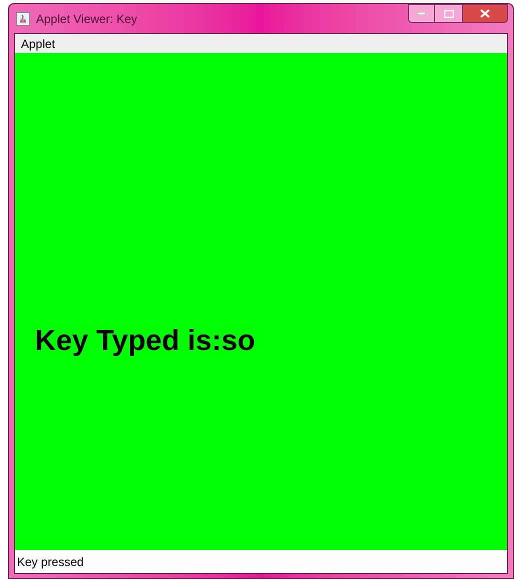 The image size is (514, 579). Describe the element at coordinates (23, 19) in the screenshot. I see `java-cup-icon` at that location.